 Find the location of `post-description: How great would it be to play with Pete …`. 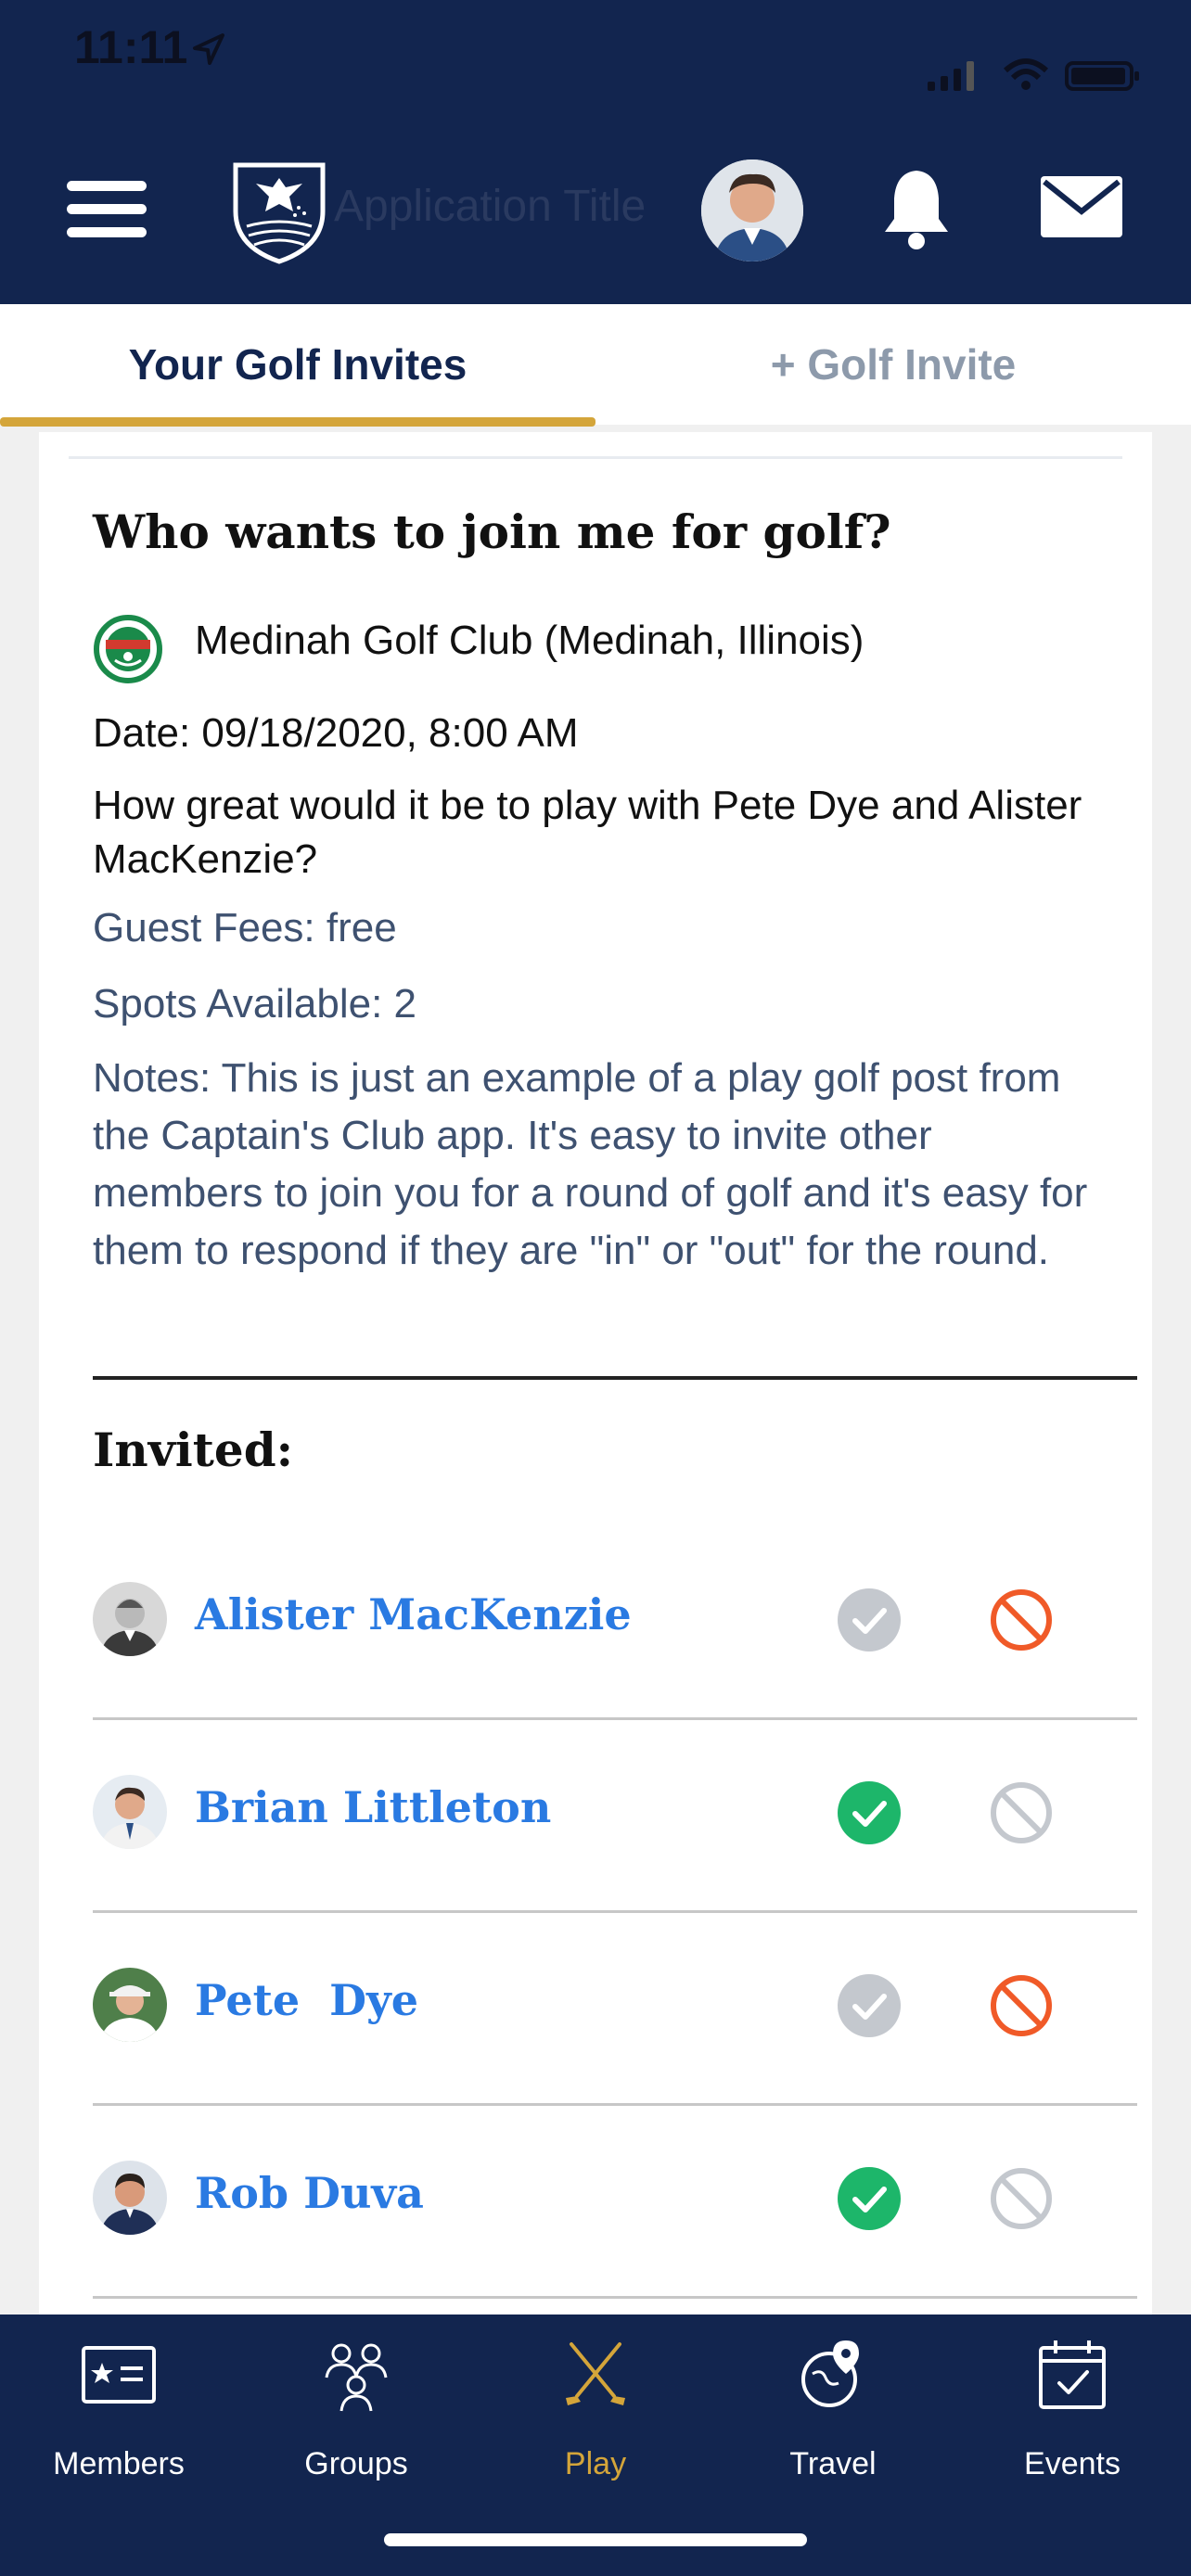

post-description: How great would it be to play with Pete … is located at coordinates (587, 833).